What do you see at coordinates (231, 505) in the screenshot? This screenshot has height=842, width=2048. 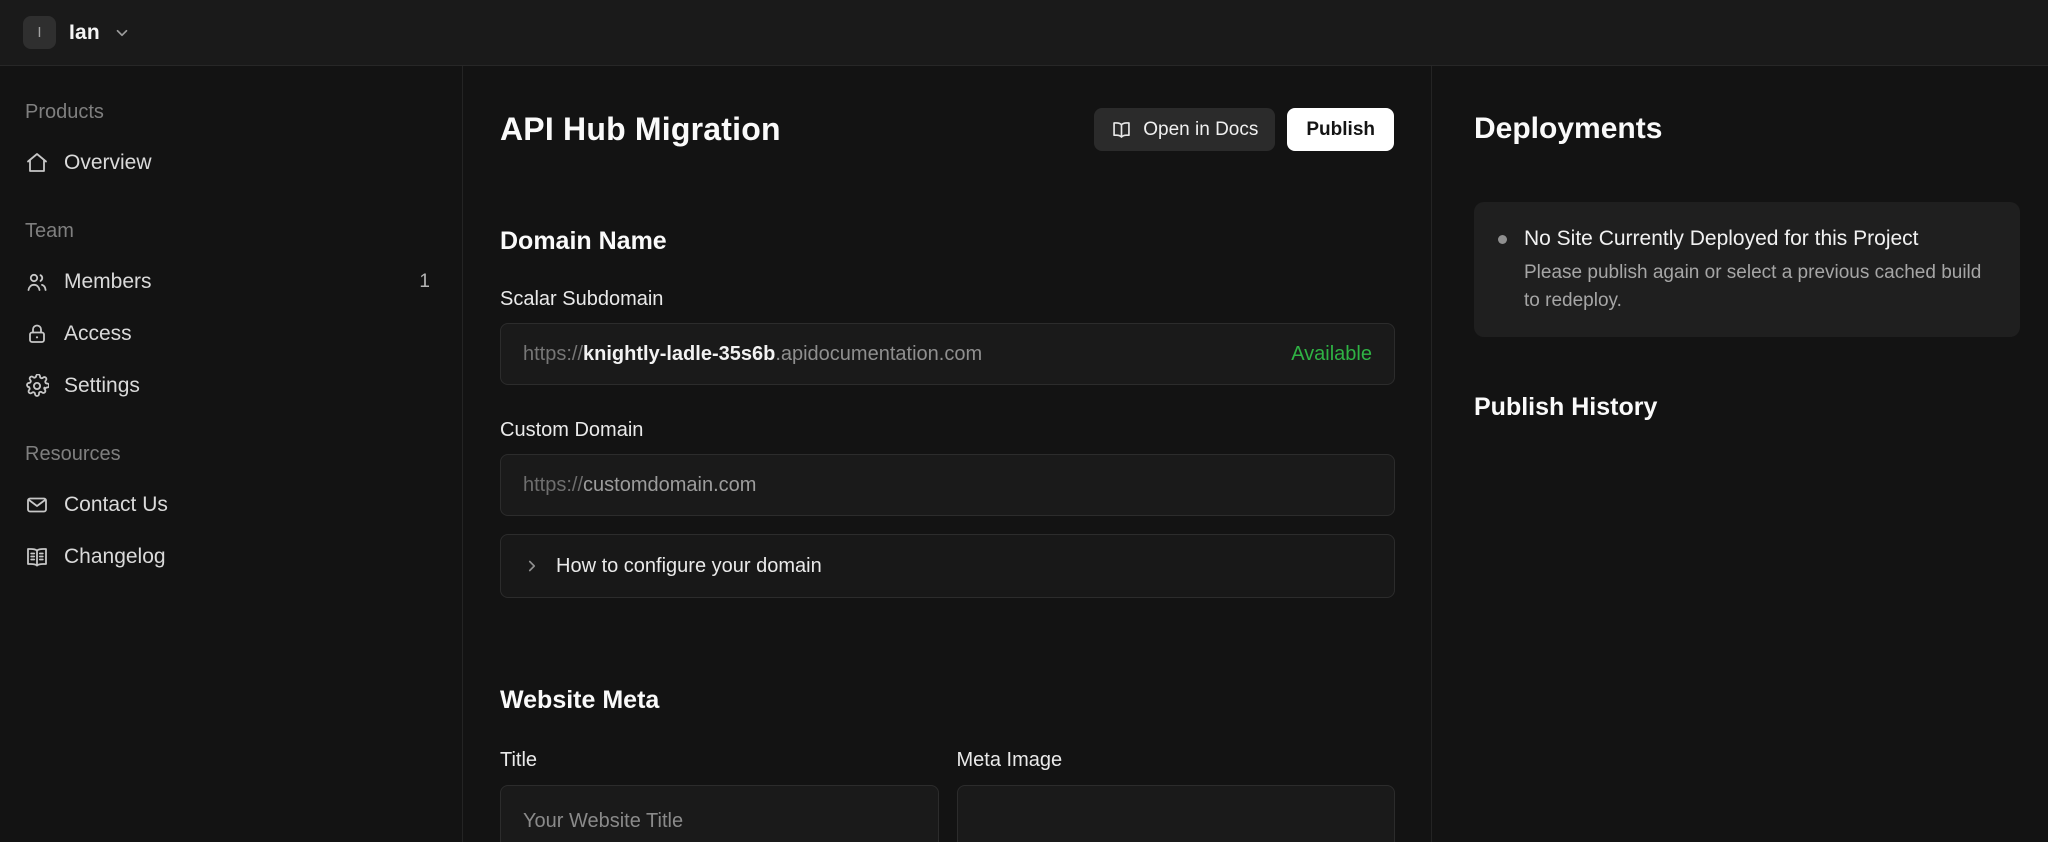 I see `sidebar-item-contact-us: Contact Us` at bounding box center [231, 505].